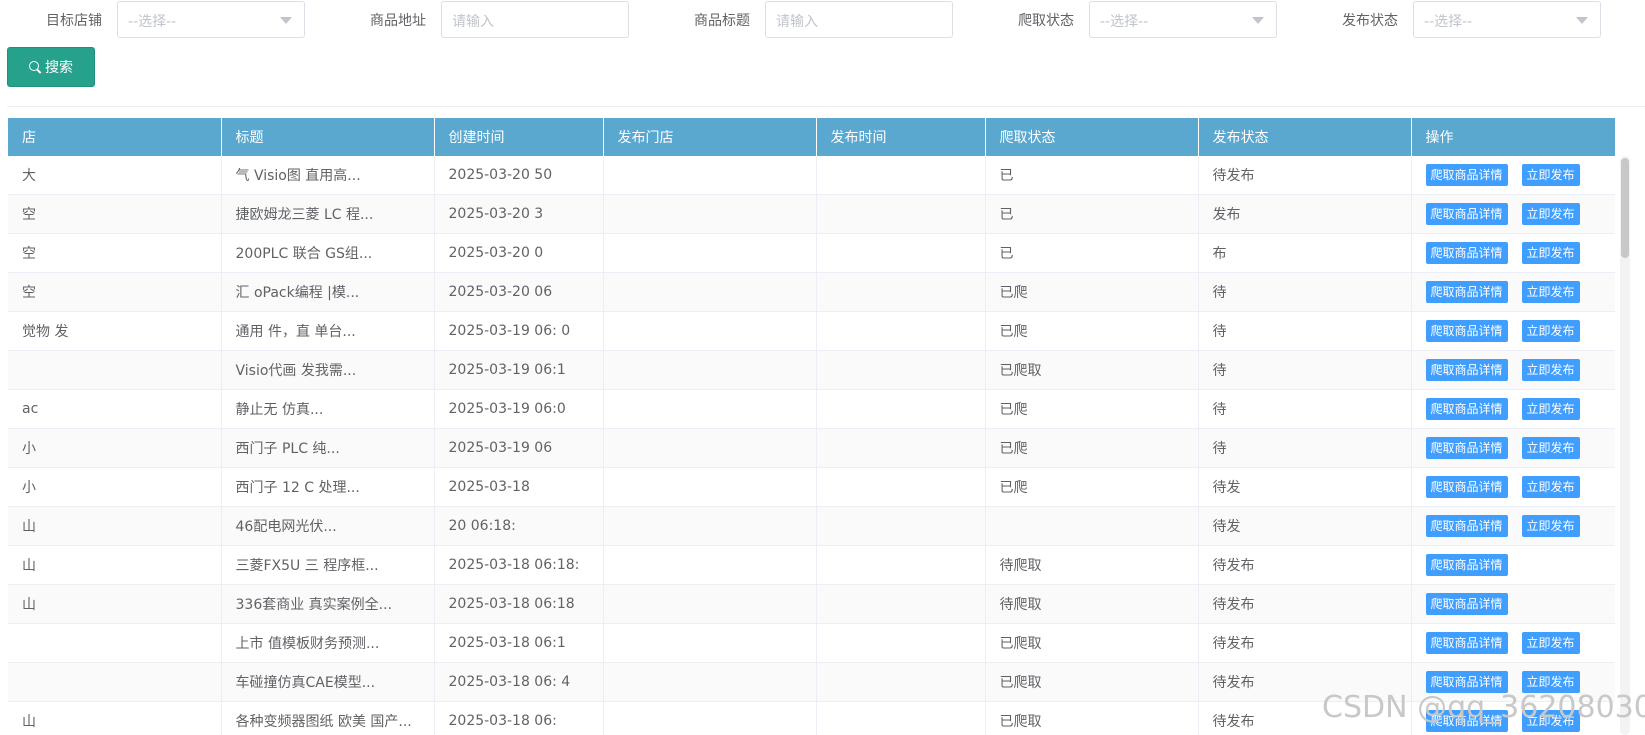 Image resolution: width=1645 pixels, height=735 pixels. What do you see at coordinates (1305, 292) in the screenshot?
I see `cell-publish-status: 待` at bounding box center [1305, 292].